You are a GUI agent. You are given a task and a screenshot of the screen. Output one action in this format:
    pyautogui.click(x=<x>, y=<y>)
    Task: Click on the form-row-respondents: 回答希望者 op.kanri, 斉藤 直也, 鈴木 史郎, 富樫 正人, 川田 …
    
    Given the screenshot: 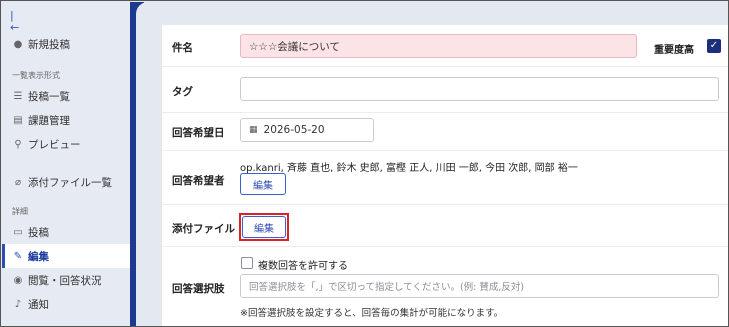 What is the action you would take?
    pyautogui.click(x=445, y=178)
    